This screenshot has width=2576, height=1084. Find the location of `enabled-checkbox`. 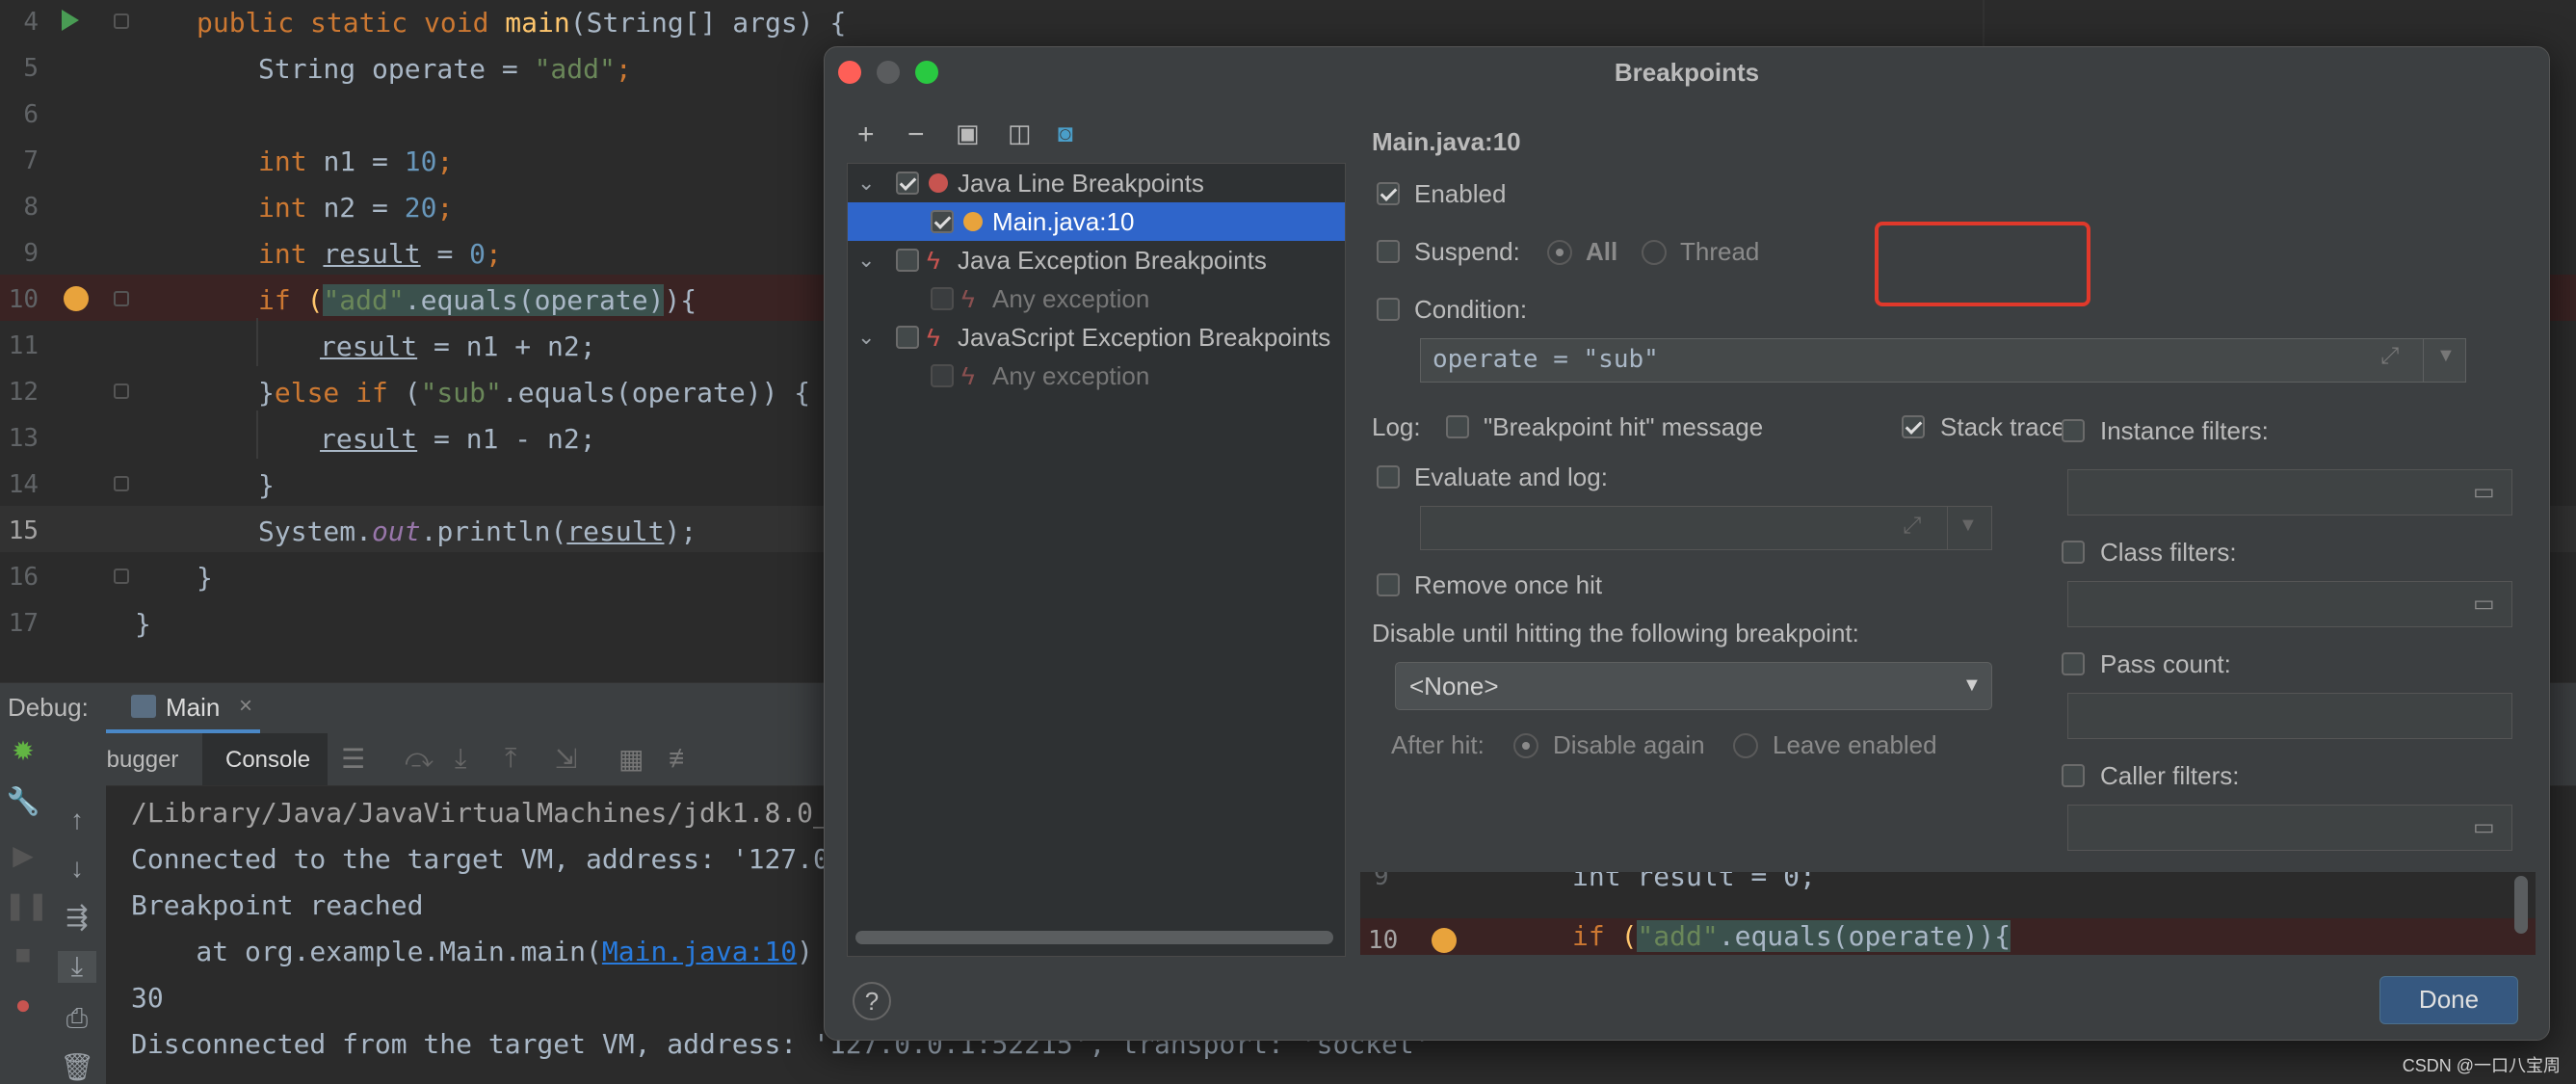

enabled-checkbox is located at coordinates (1389, 194).